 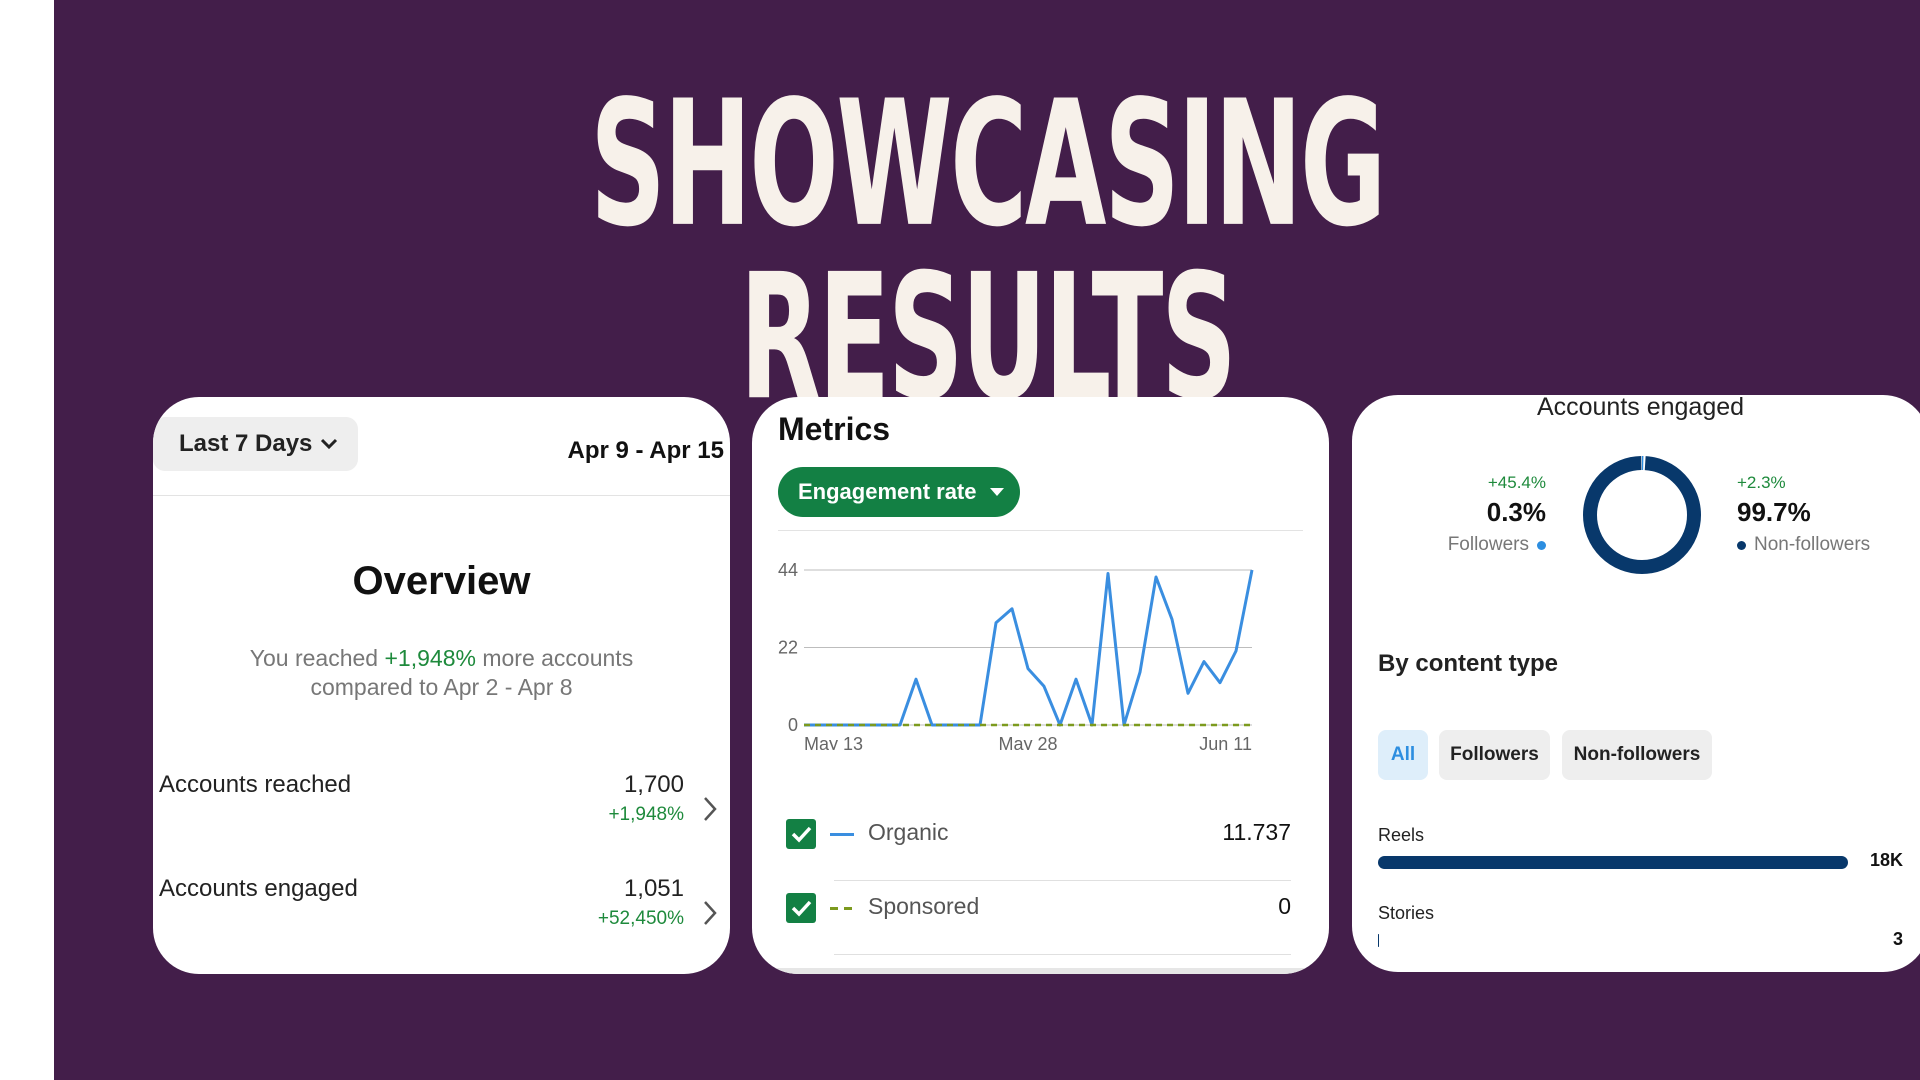 I want to click on engagement-rate-line-chart: 0 22 44 May 13 May 28 Jun 11, so click(x=1016, y=655).